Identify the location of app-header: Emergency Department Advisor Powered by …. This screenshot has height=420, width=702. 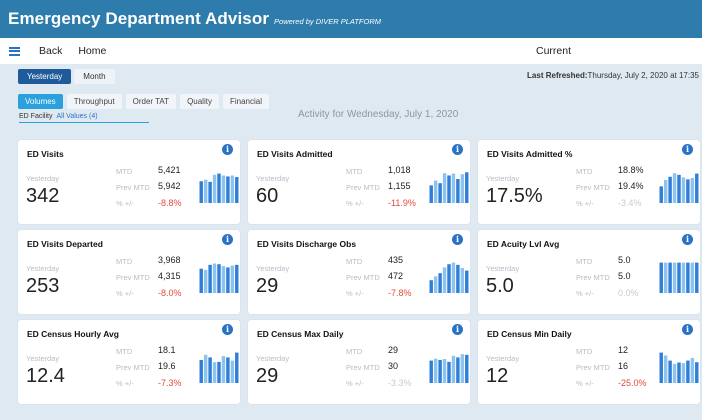
(351, 19).